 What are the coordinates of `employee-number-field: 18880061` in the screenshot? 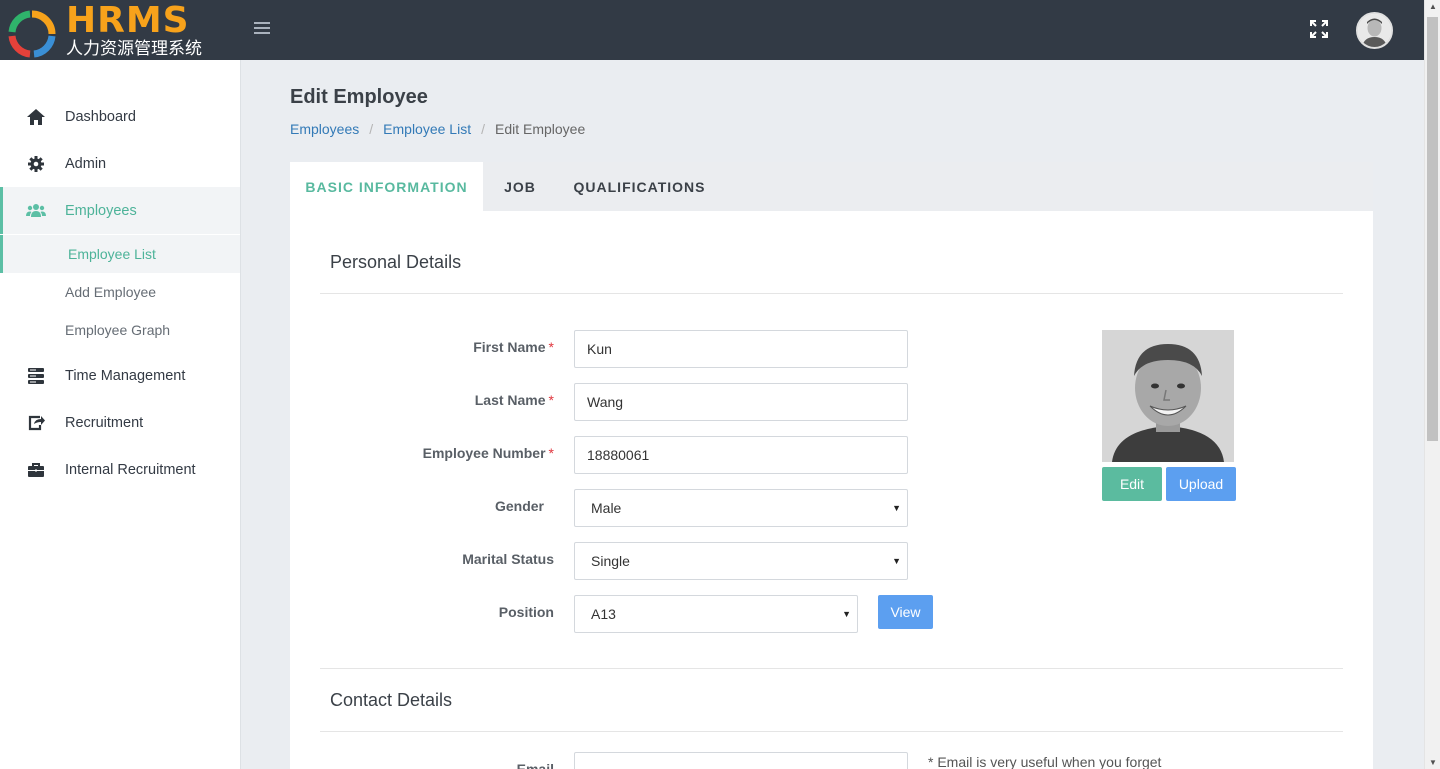 It's located at (741, 455).